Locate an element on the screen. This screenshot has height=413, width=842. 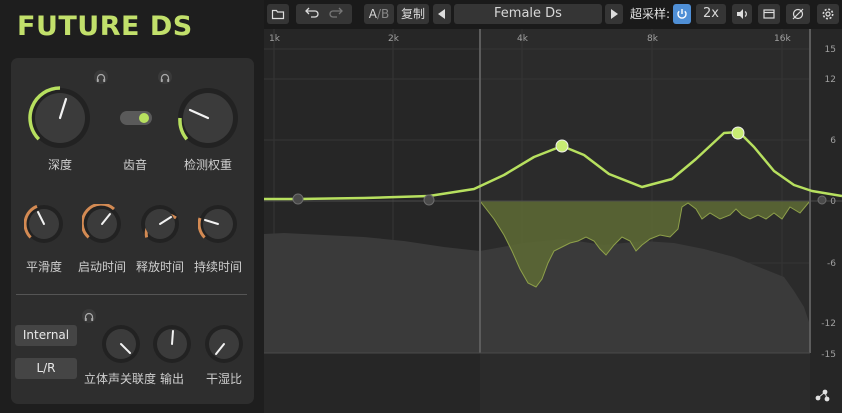
folder-button is located at coordinates (278, 14).